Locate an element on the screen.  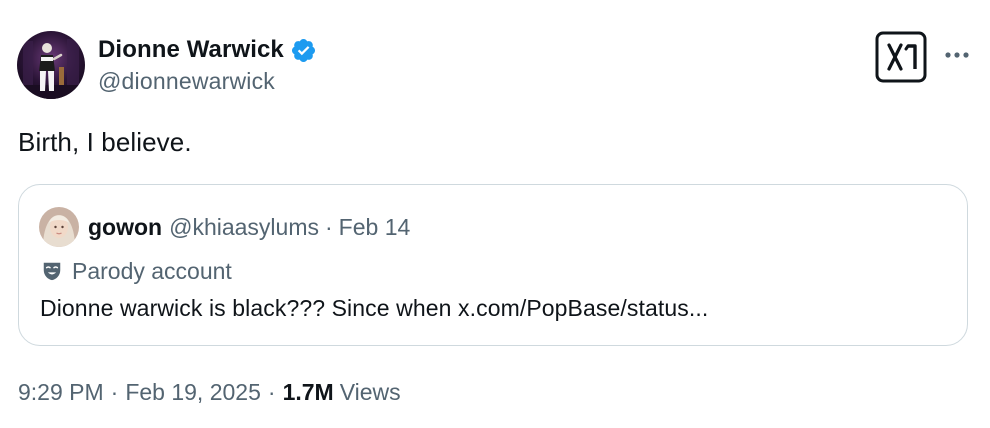
more-options-button is located at coordinates (957, 55).